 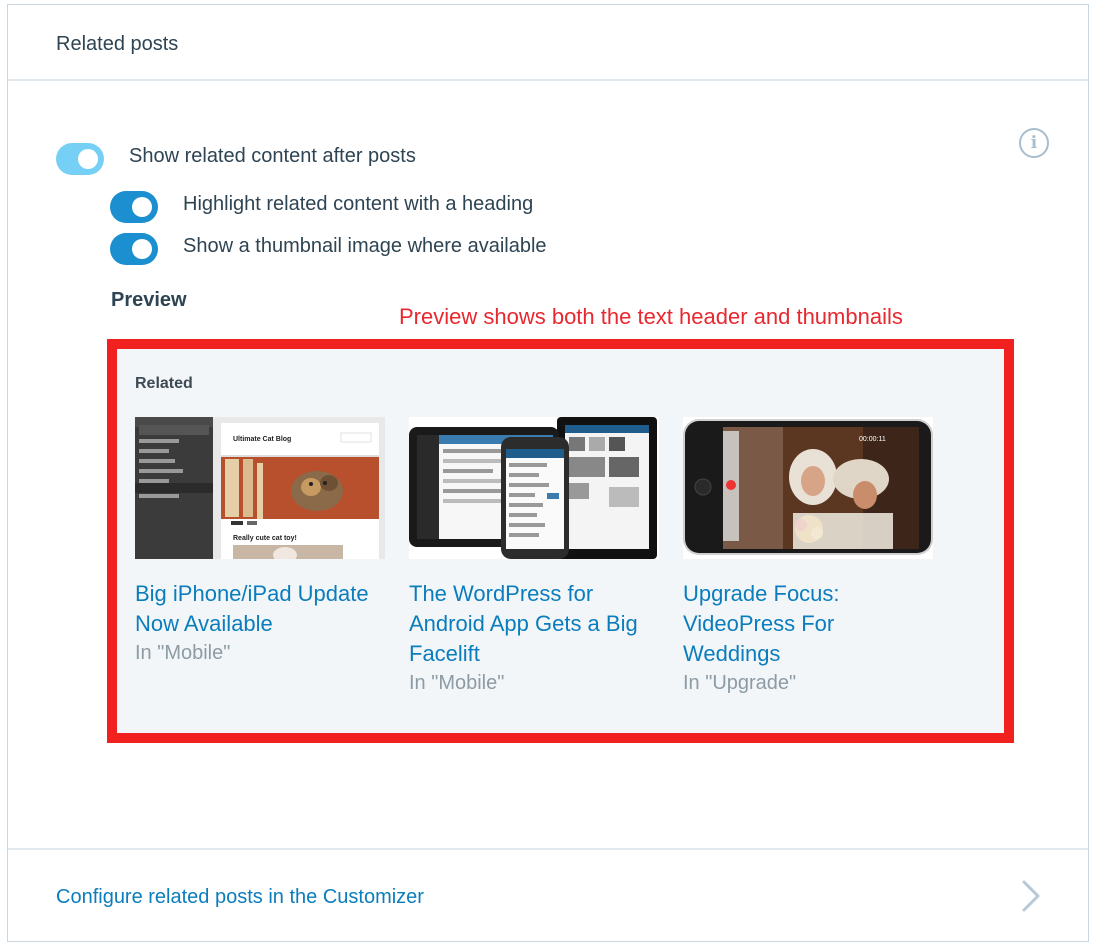 I want to click on post-title-link: Upgrade Focus: VideoPress For Weddings, so click(x=808, y=624).